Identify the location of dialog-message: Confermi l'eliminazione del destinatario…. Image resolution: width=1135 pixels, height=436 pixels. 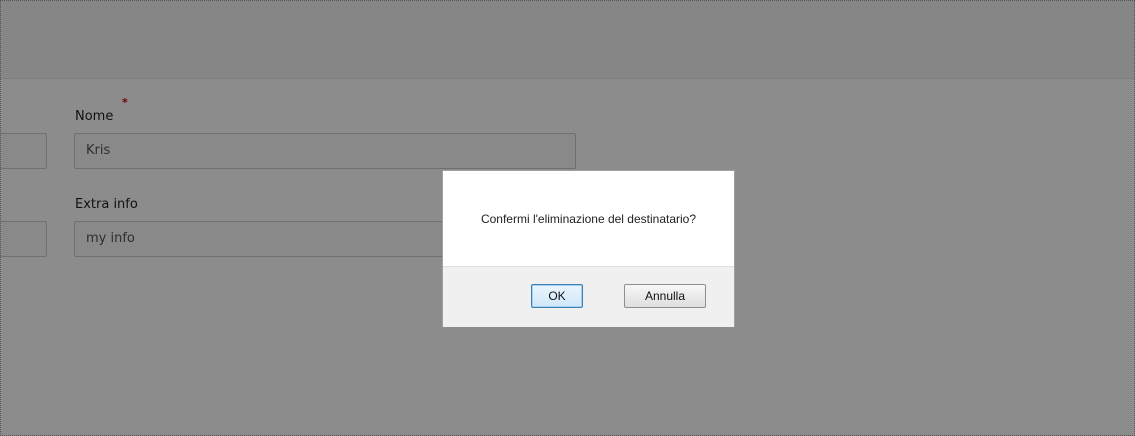
(588, 218).